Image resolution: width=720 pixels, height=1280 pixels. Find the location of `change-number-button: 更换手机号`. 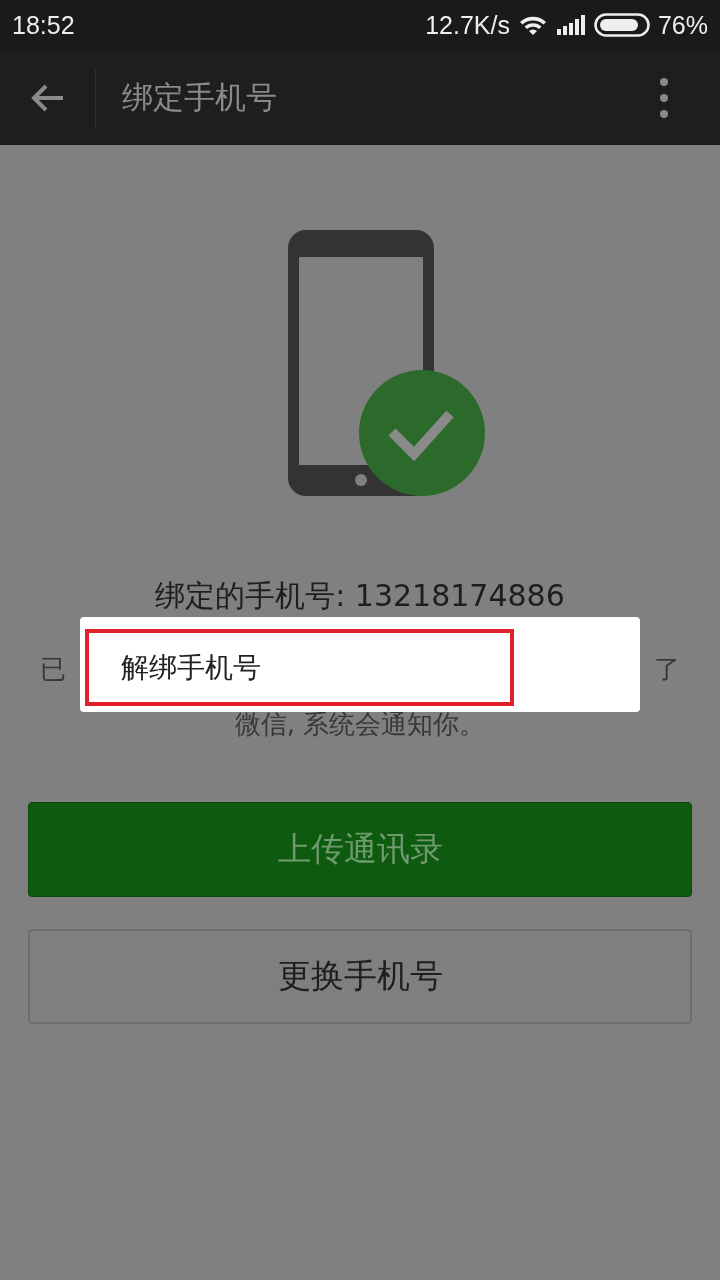

change-number-button: 更换手机号 is located at coordinates (360, 976).